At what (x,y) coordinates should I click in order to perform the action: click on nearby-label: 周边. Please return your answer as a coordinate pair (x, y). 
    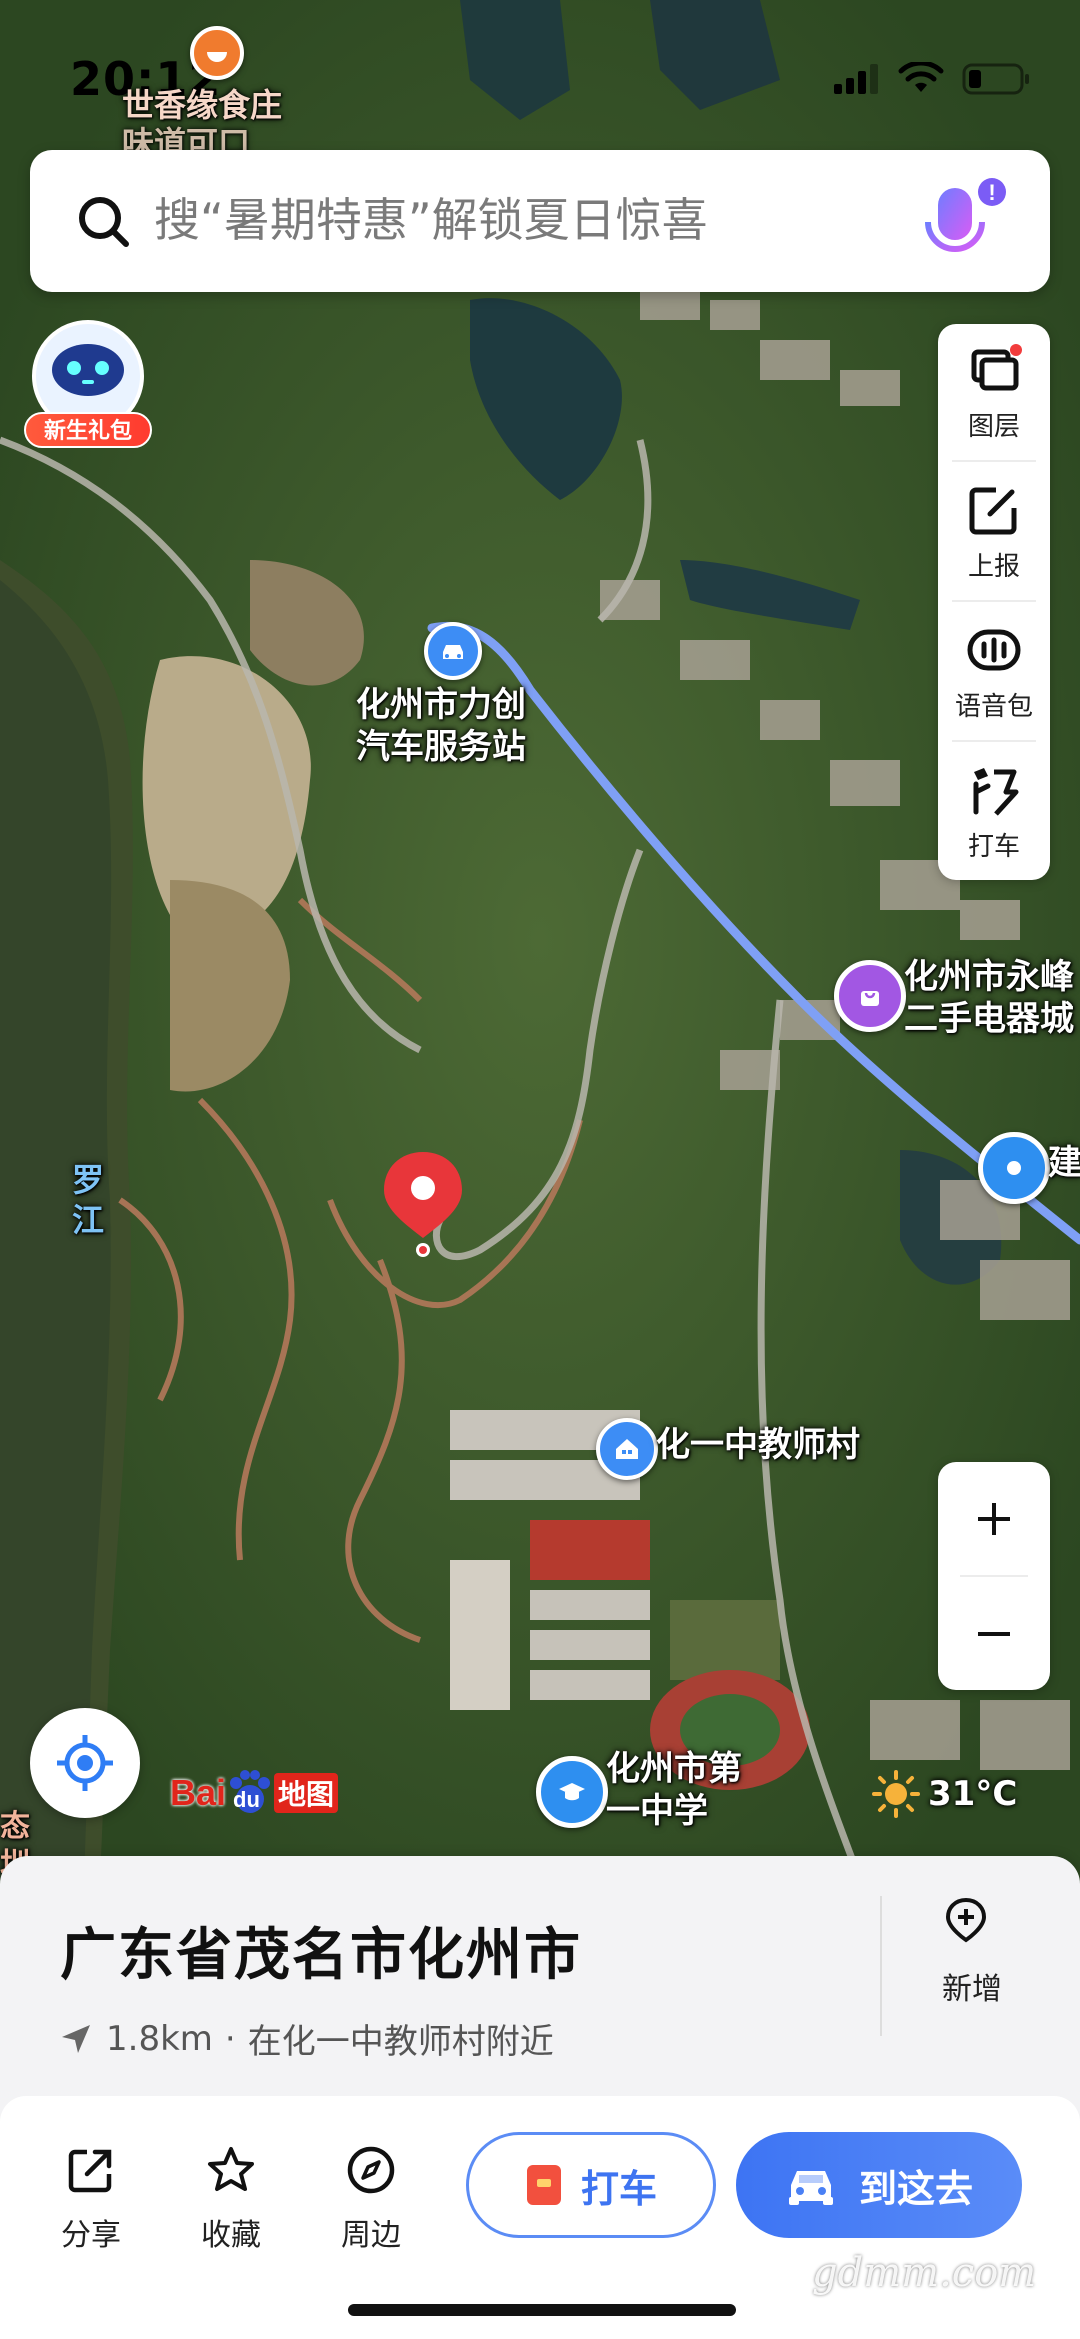
    Looking at the image, I should click on (371, 2235).